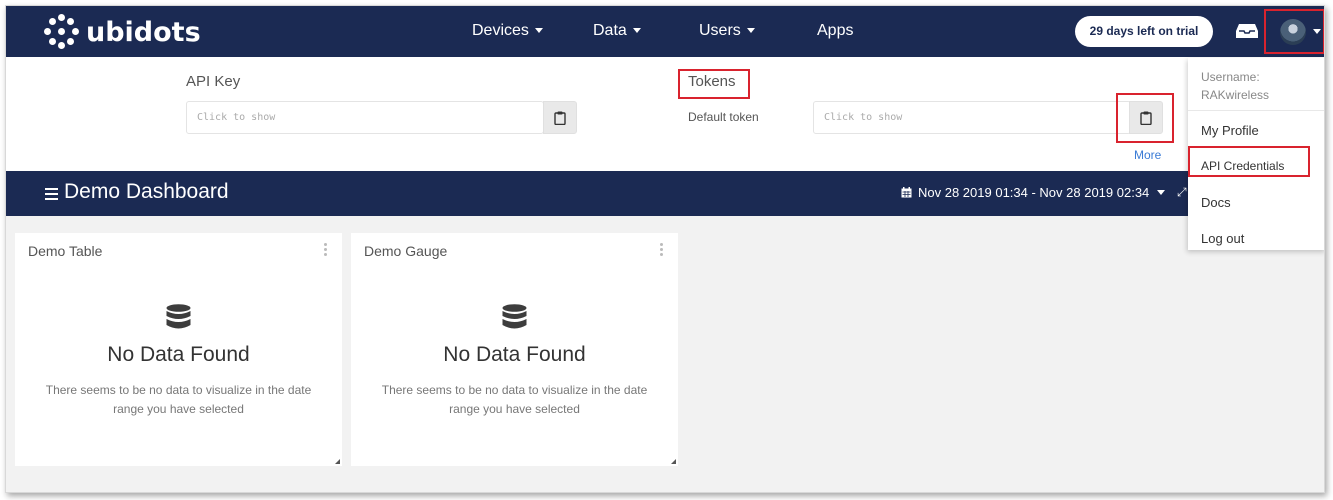  Describe the element at coordinates (723, 117) in the screenshot. I see `default-token-label: Default token` at that location.